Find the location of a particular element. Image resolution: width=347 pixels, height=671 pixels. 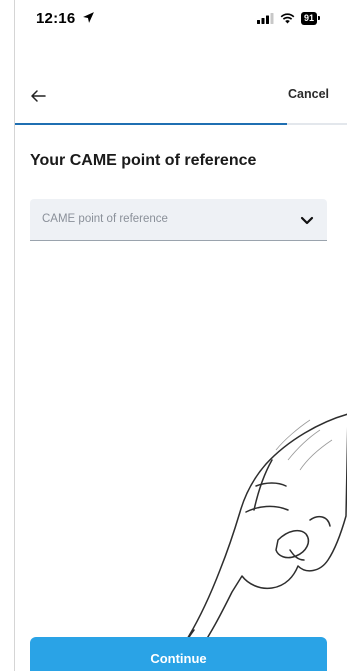

location-arrow-icon is located at coordinates (88, 17).